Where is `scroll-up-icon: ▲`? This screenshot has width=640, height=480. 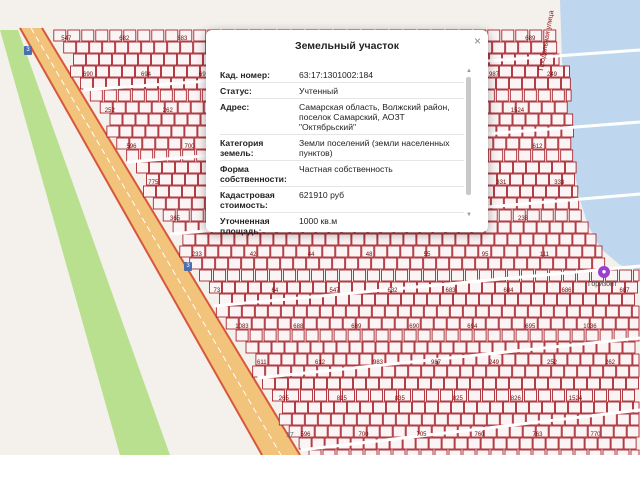 scroll-up-icon: ▲ is located at coordinates (469, 71).